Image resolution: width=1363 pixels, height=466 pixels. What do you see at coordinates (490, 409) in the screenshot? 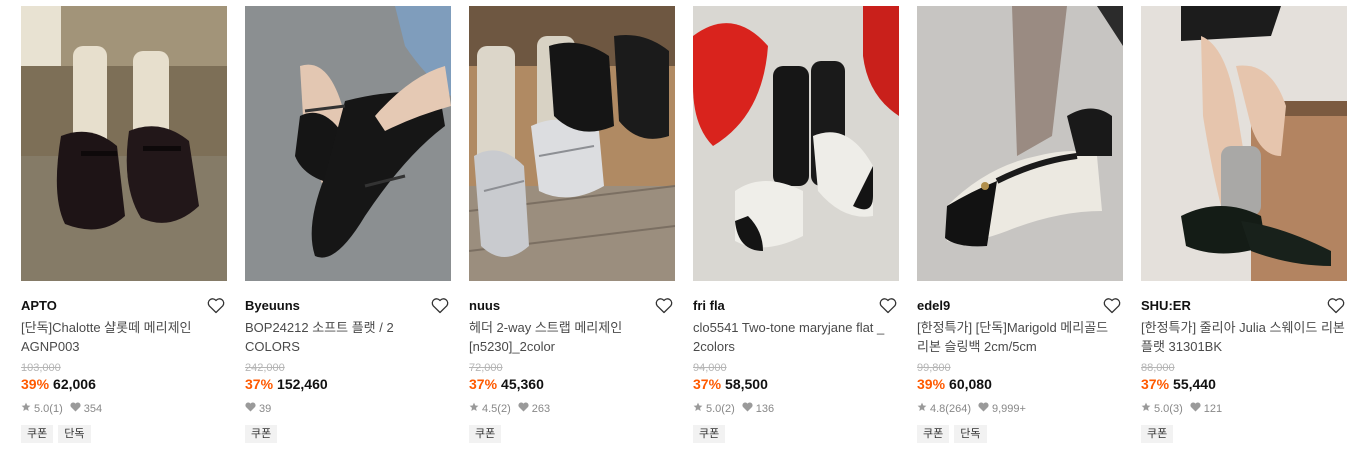
I see `rating-value: 4.5` at bounding box center [490, 409].